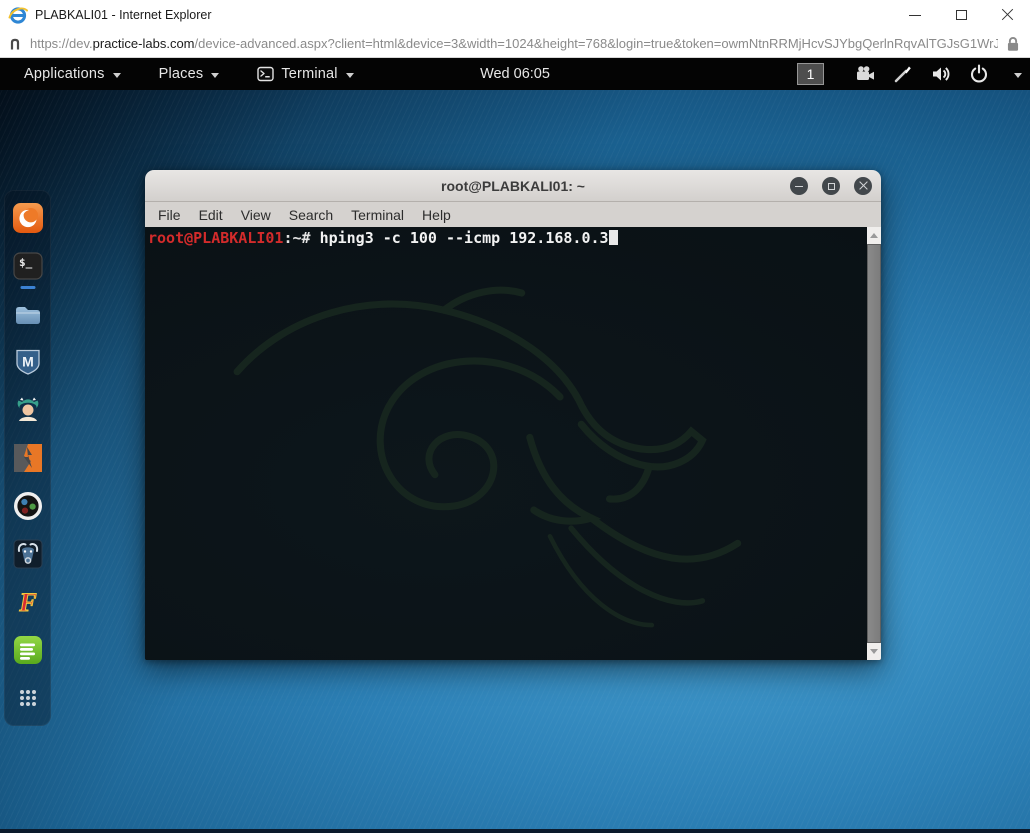  Describe the element at coordinates (436, 215) in the screenshot. I see `menu-help: Help` at that location.